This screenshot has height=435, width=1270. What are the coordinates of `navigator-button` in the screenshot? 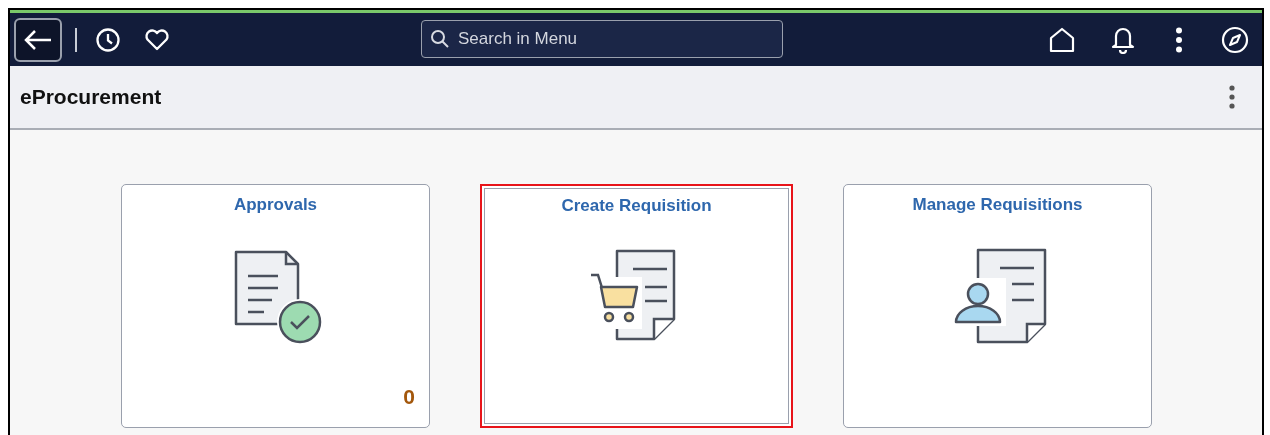 It's located at (1235, 39).